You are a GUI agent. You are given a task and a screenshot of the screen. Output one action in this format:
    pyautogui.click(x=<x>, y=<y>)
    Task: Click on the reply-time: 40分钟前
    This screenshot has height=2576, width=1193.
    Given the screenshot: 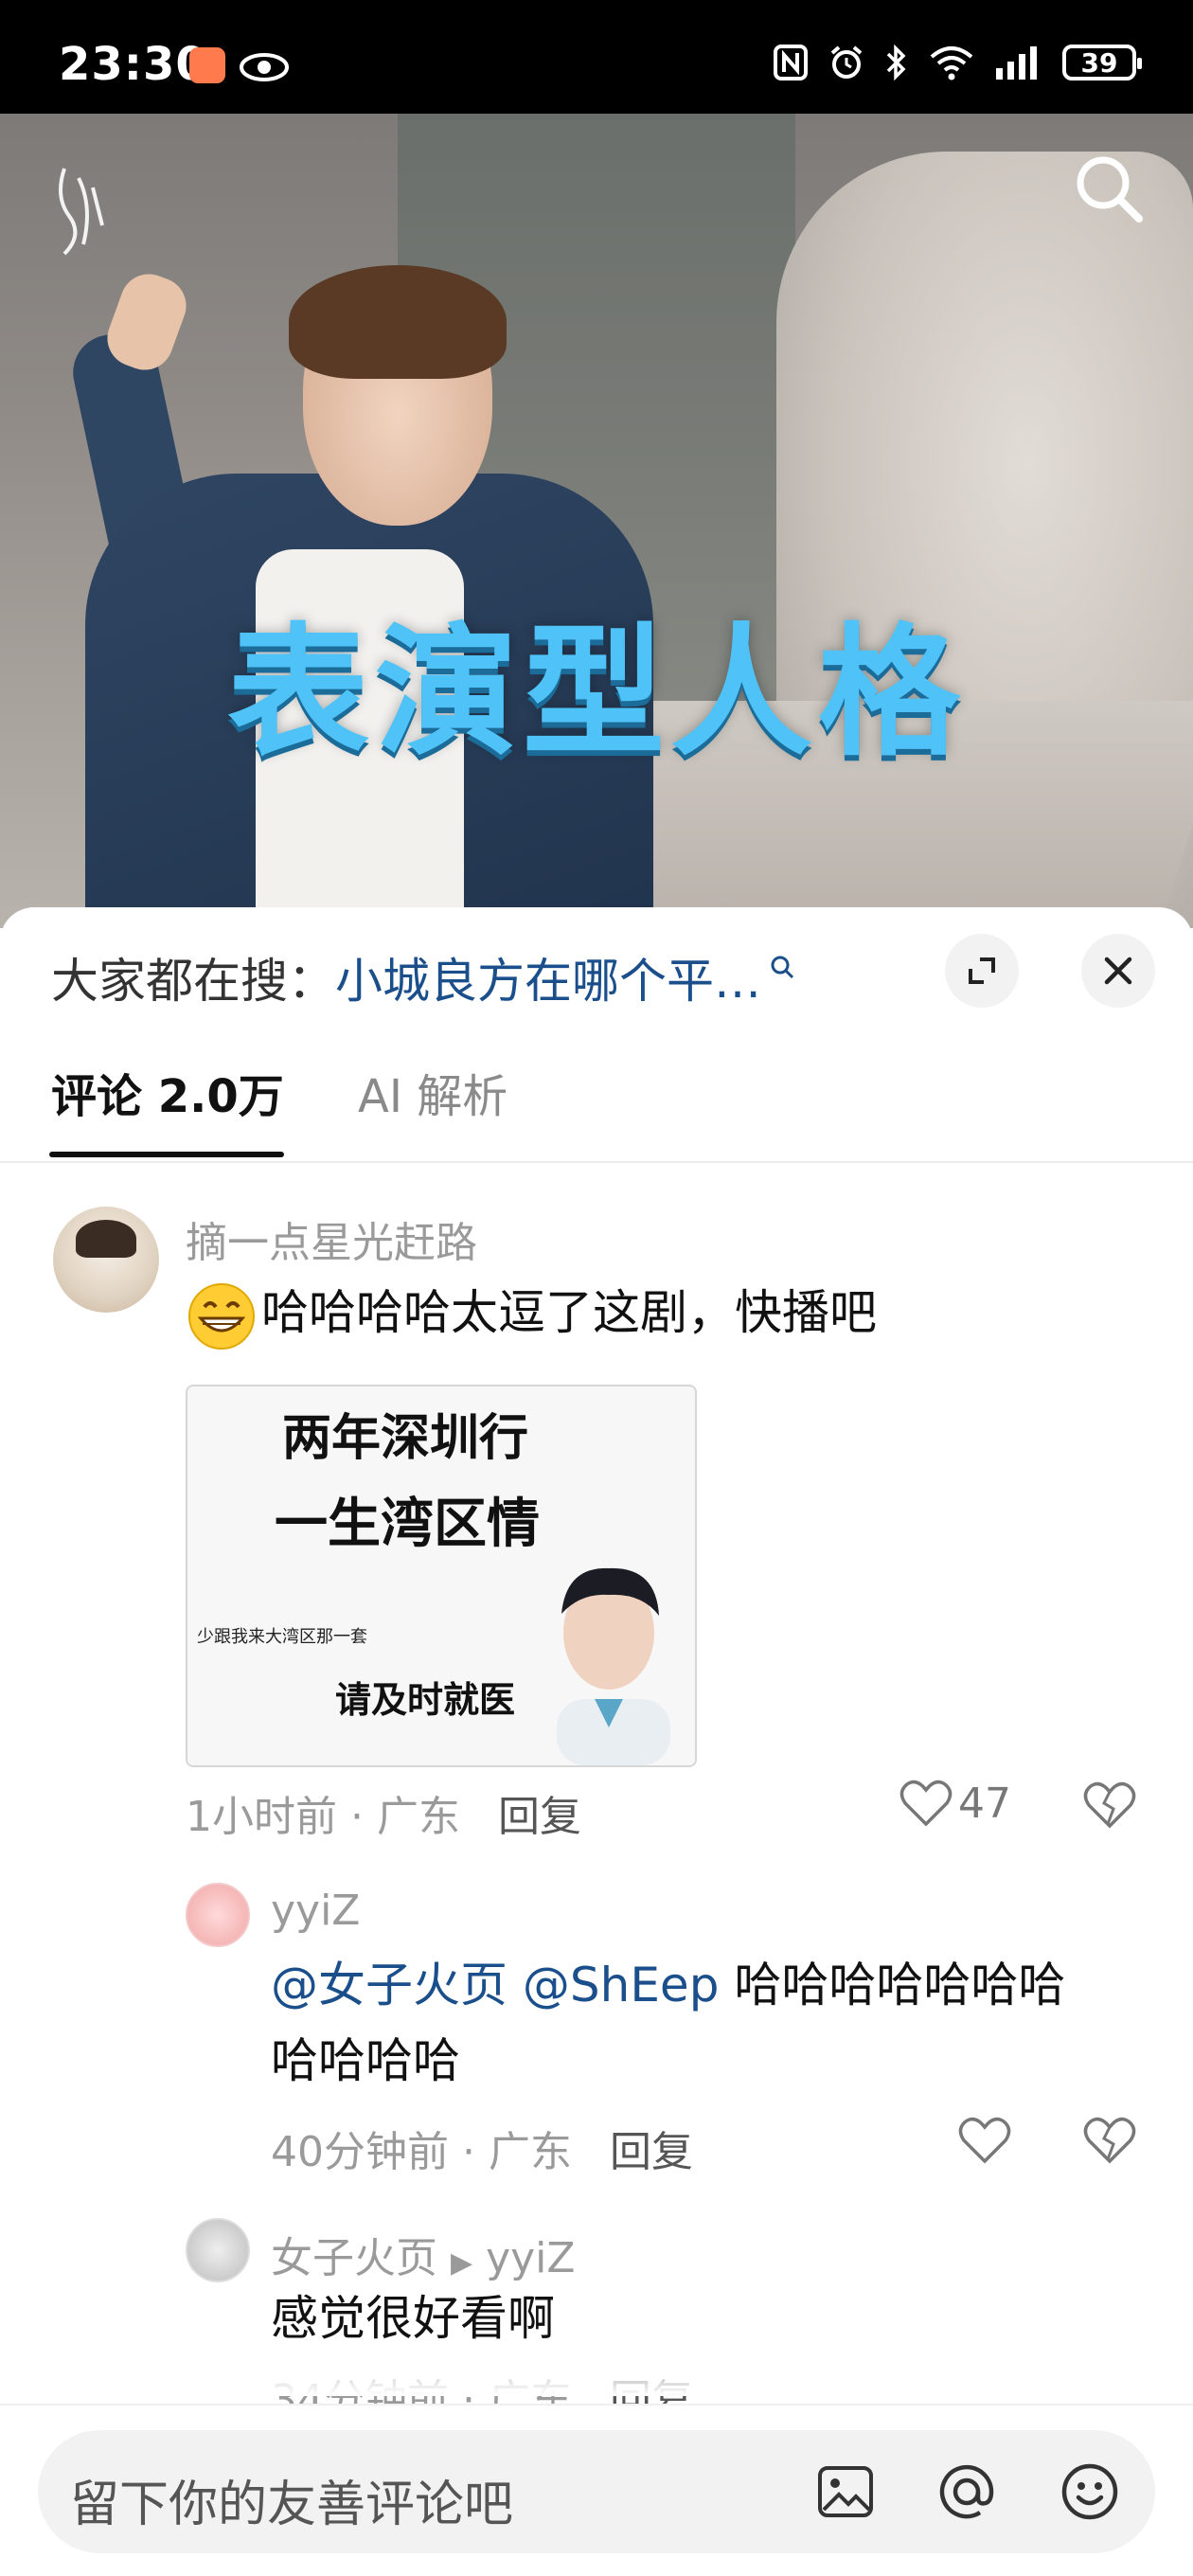 What is the action you would take?
    pyautogui.click(x=360, y=2152)
    